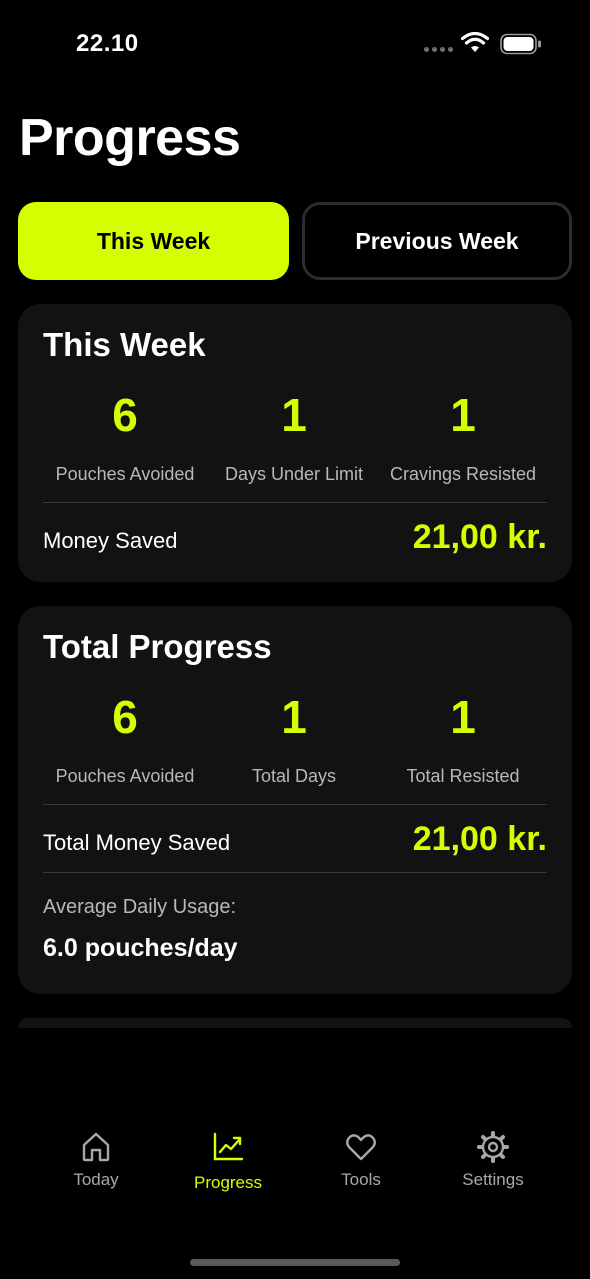 The height and width of the screenshot is (1279, 590). What do you see at coordinates (479, 839) in the screenshot?
I see `total-money-saved-value: 21,00 kr.` at bounding box center [479, 839].